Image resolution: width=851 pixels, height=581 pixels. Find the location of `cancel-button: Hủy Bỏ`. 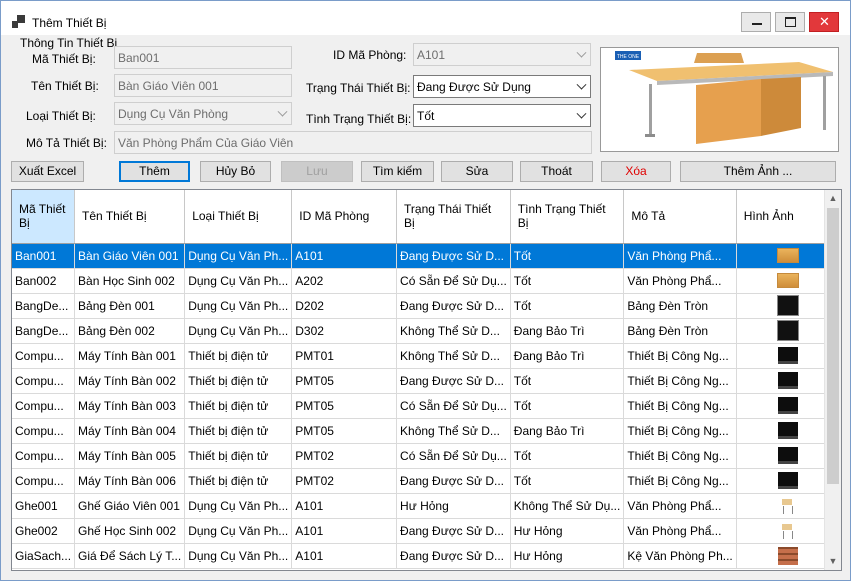

cancel-button: Hủy Bỏ is located at coordinates (235, 171).